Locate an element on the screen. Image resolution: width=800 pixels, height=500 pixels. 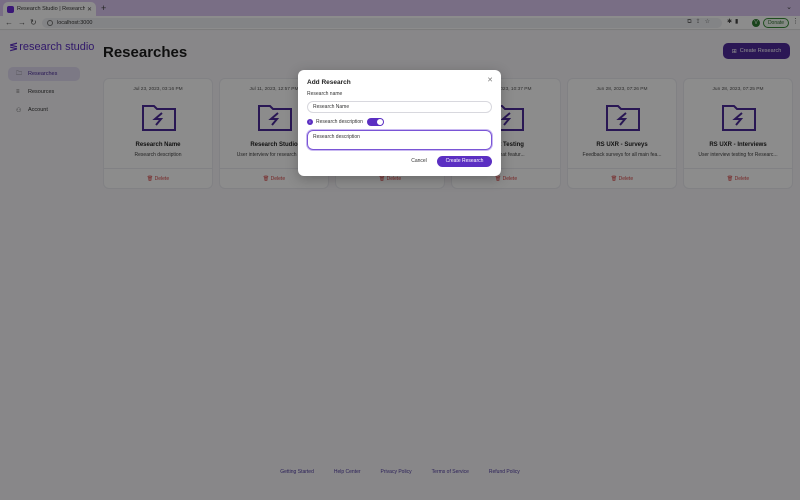
research-name-input: Research Name is located at coordinates (399, 107).